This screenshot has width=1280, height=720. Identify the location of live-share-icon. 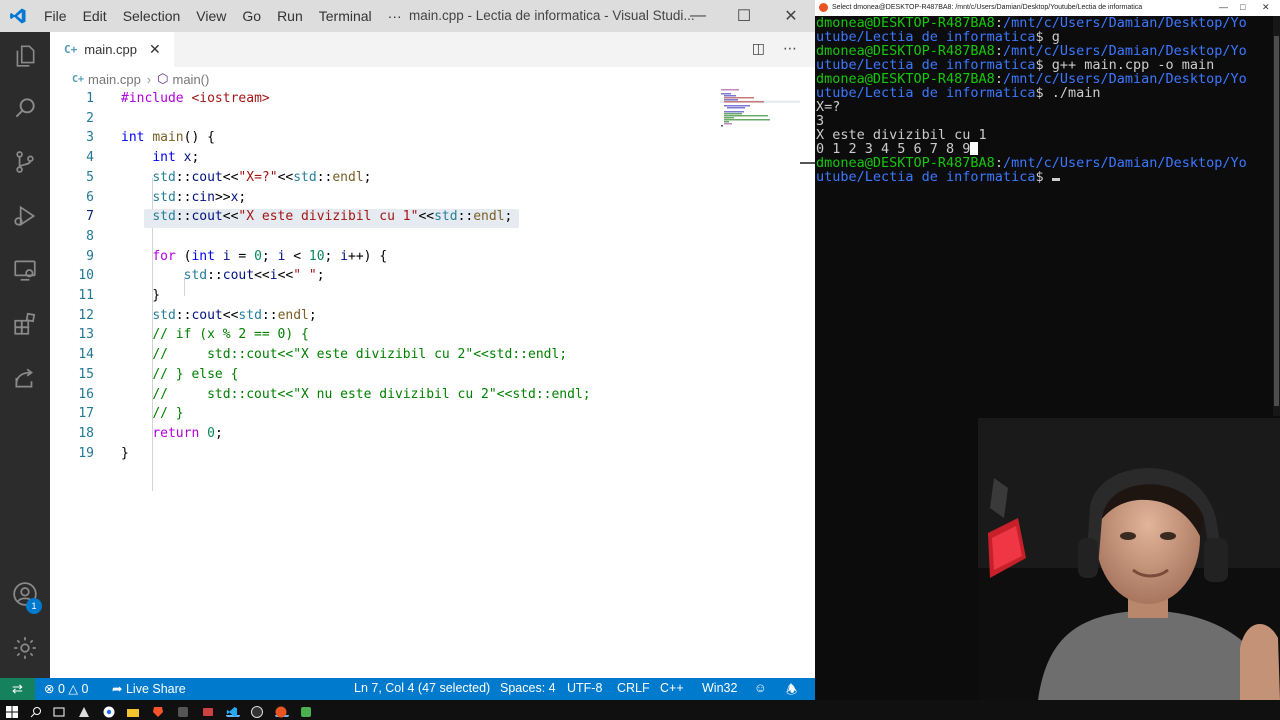
(25, 378).